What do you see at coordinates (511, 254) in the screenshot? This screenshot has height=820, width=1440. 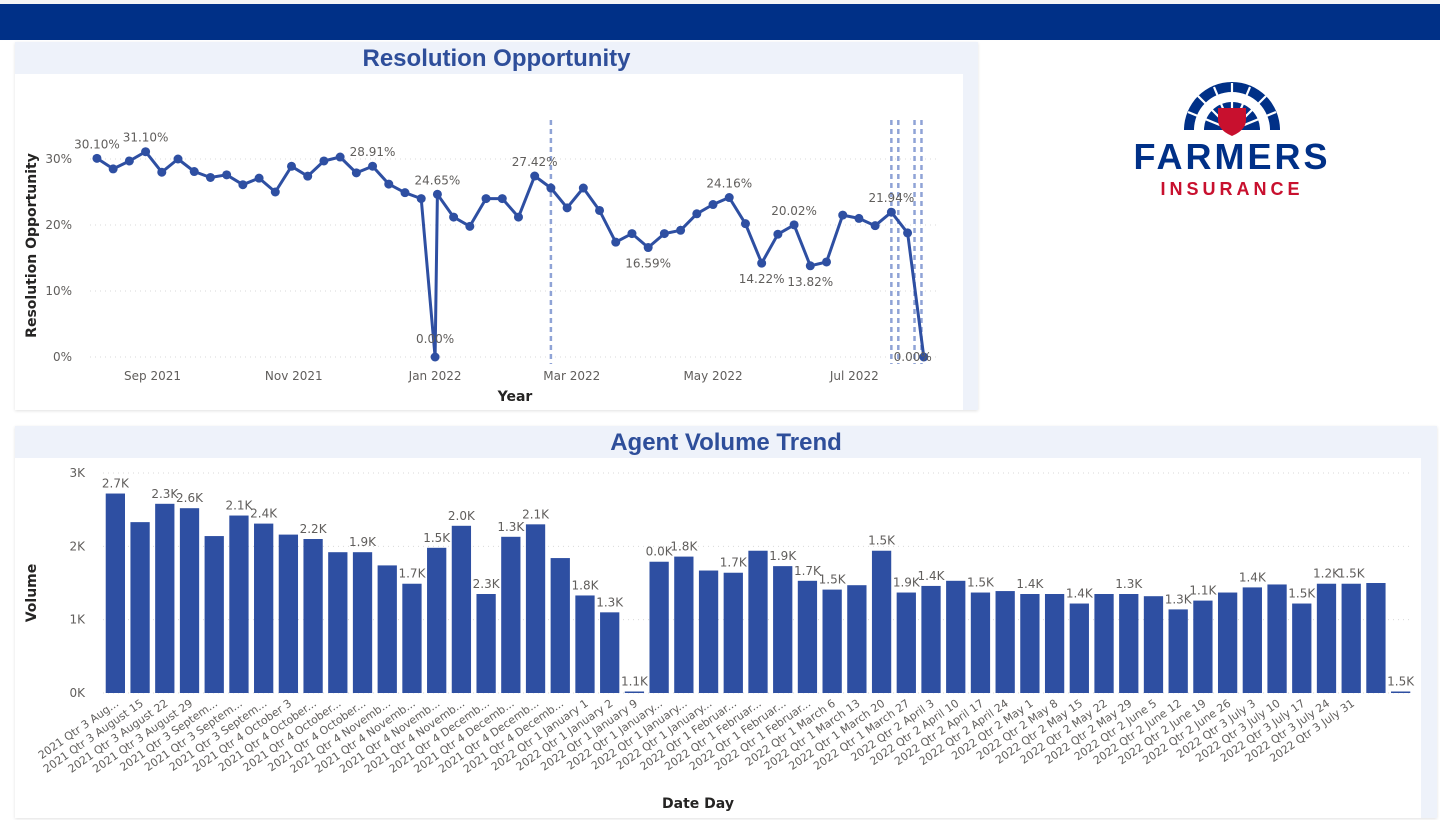 I see `series-line` at bounding box center [511, 254].